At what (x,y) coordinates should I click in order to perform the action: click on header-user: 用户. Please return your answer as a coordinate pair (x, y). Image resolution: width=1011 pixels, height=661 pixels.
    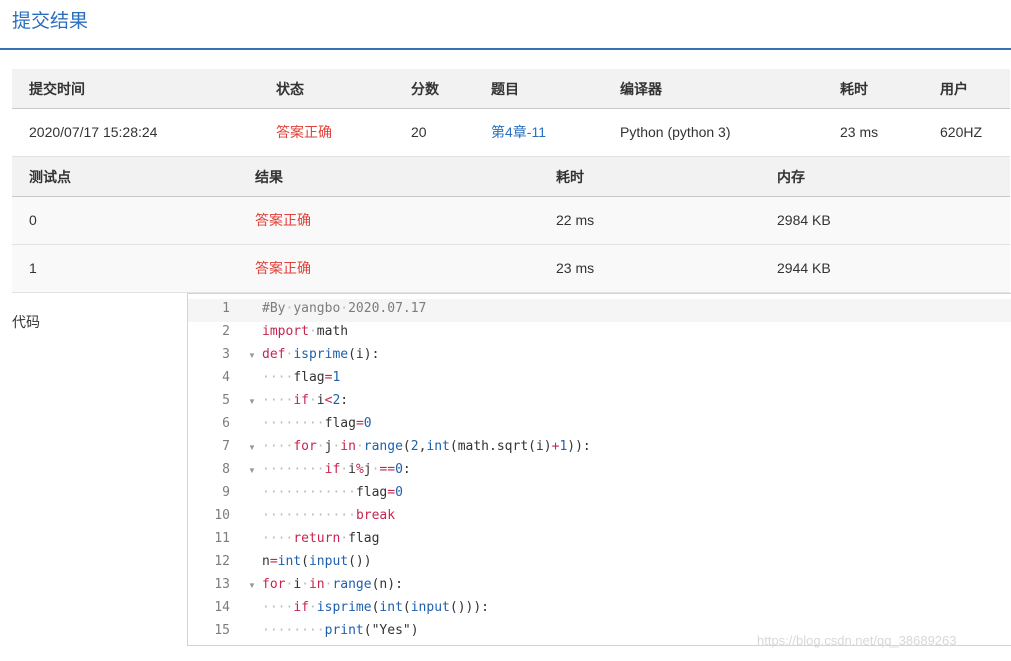
    Looking at the image, I should click on (954, 89).